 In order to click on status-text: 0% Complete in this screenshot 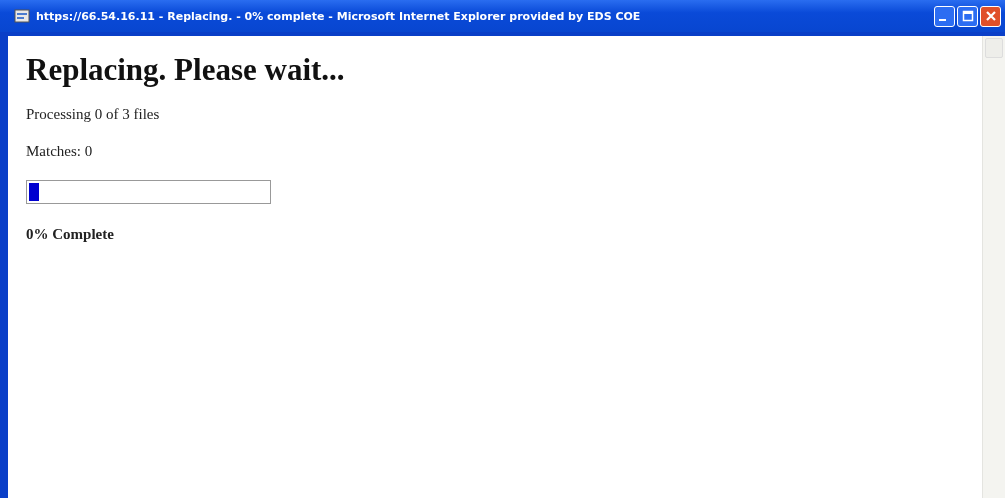, I will do `click(70, 234)`.